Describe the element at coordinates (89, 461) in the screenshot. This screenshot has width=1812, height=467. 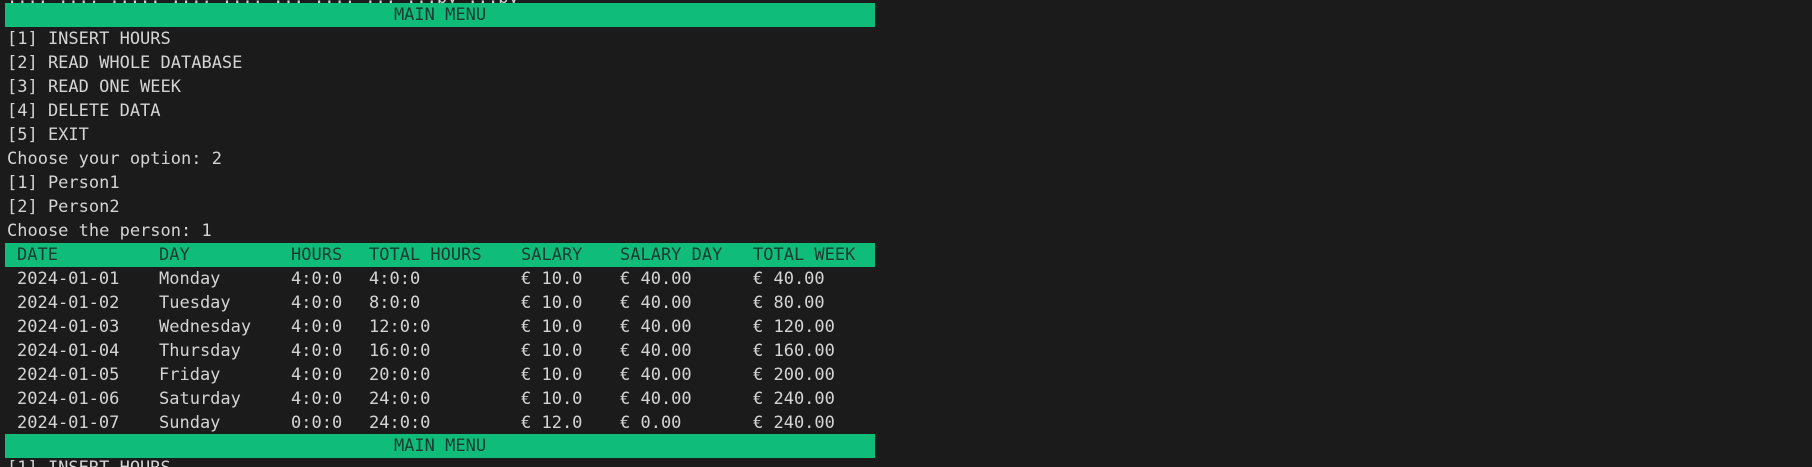
I see `next-menu-option-partial: [1] INSERT HOURS` at that location.